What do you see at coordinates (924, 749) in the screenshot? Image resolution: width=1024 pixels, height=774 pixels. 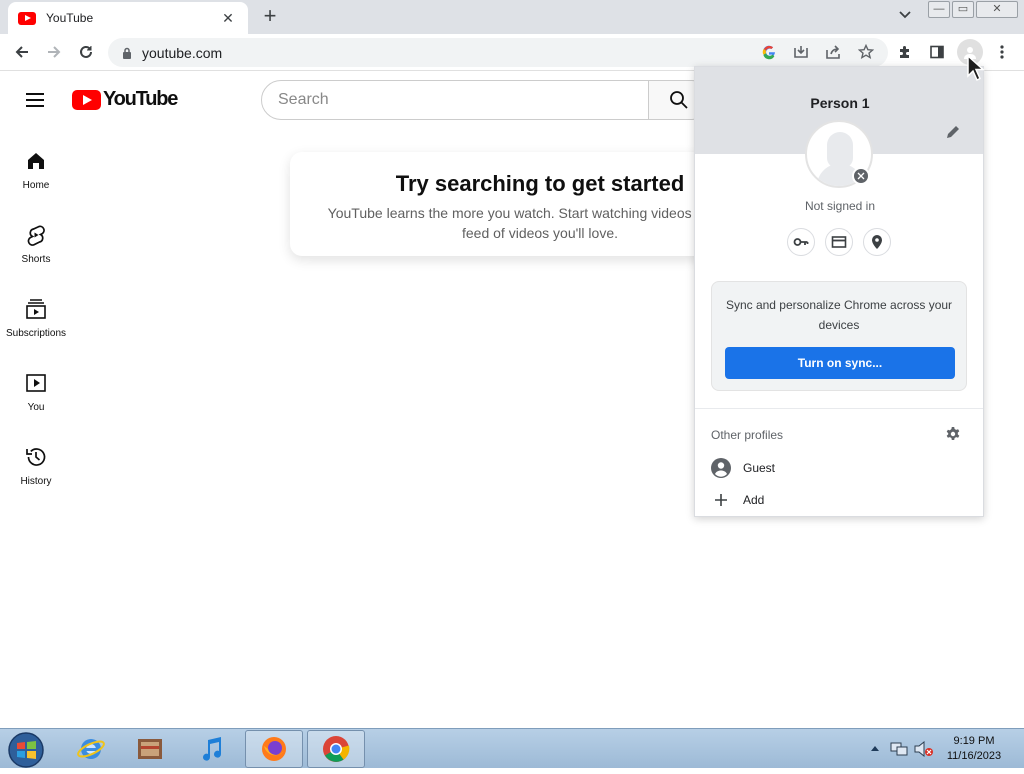 I see `volume-muted-icon` at bounding box center [924, 749].